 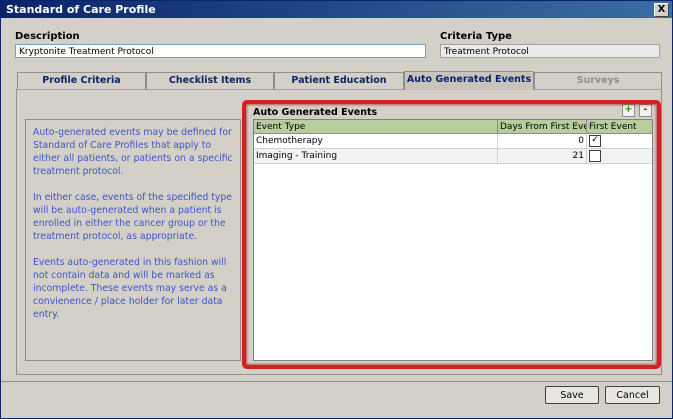 I want to click on title-bar: Standard of Care Profile X, so click(x=336, y=9).